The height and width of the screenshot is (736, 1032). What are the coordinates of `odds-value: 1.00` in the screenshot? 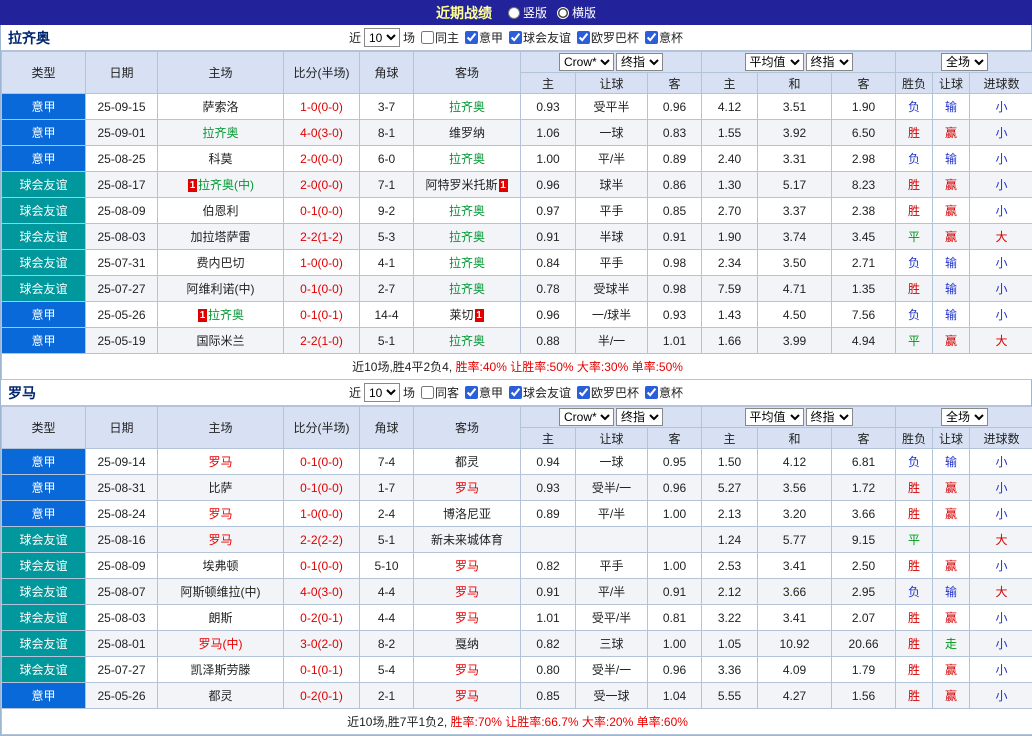 It's located at (675, 514).